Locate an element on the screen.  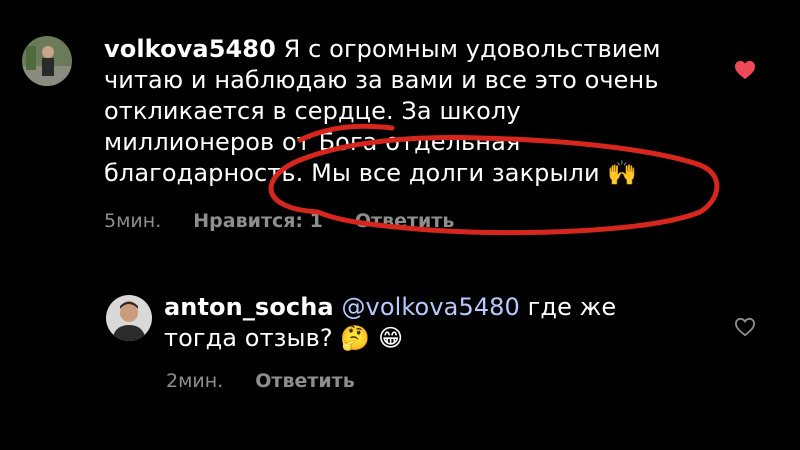
comment-line: Я с огромным удовольствием is located at coordinates (472, 49).